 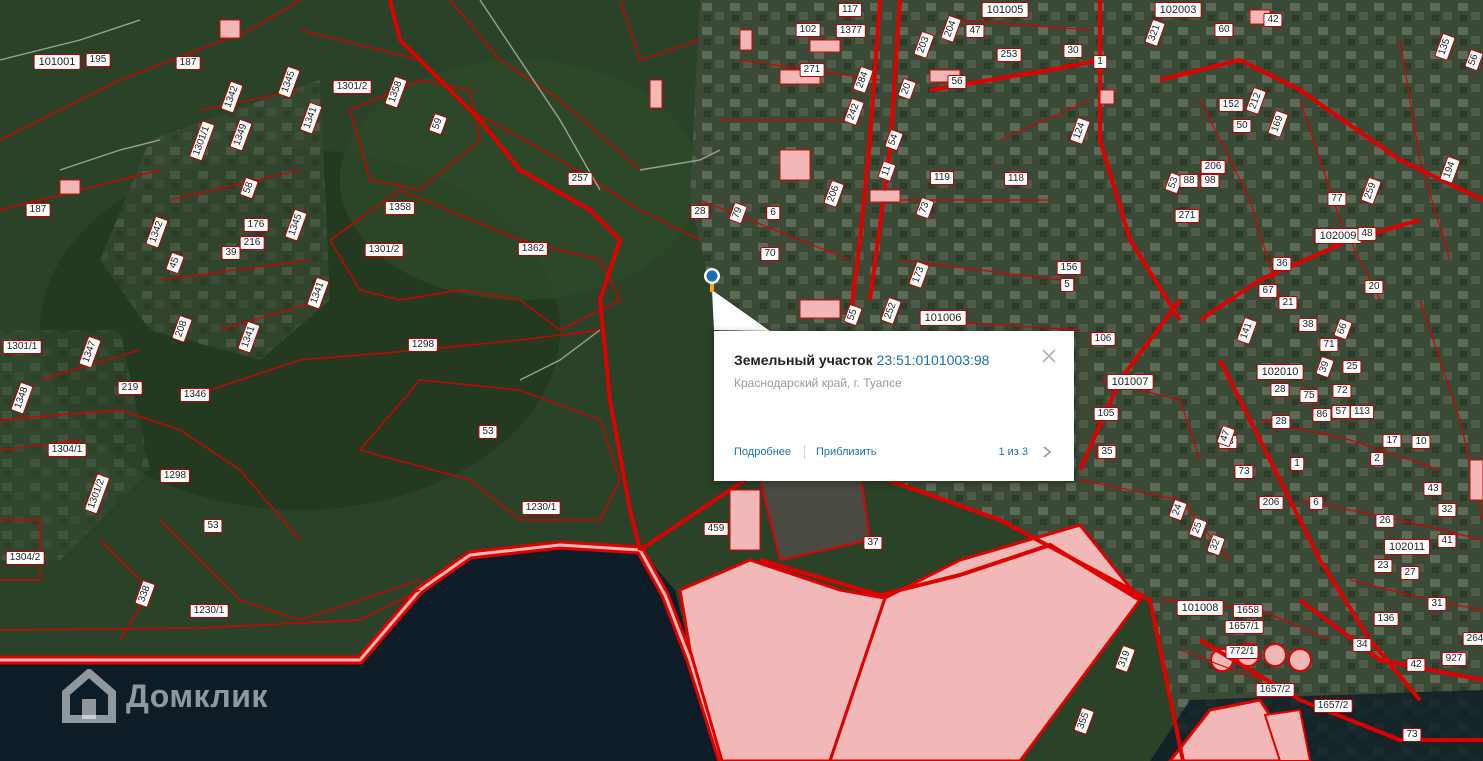 What do you see at coordinates (762, 452) in the screenshot?
I see `more-details-link: Подробнее` at bounding box center [762, 452].